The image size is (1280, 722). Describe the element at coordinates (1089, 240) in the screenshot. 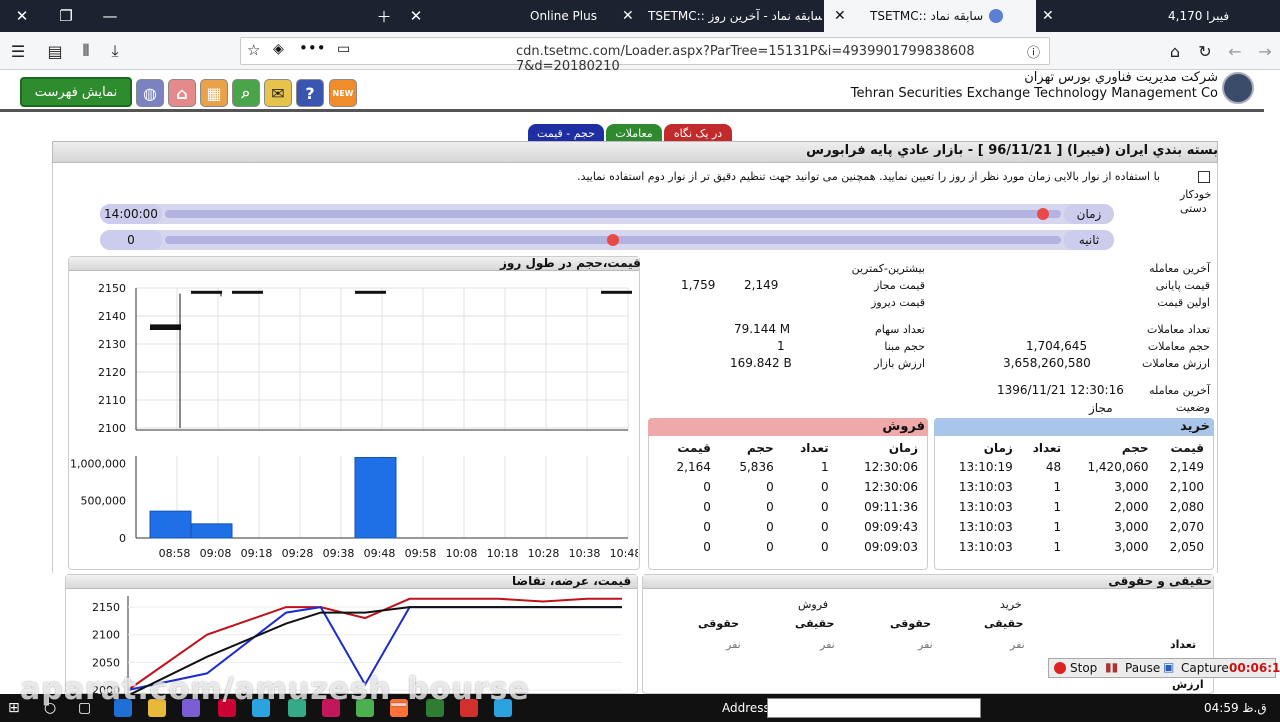

I see `second-label: ثانیه` at that location.